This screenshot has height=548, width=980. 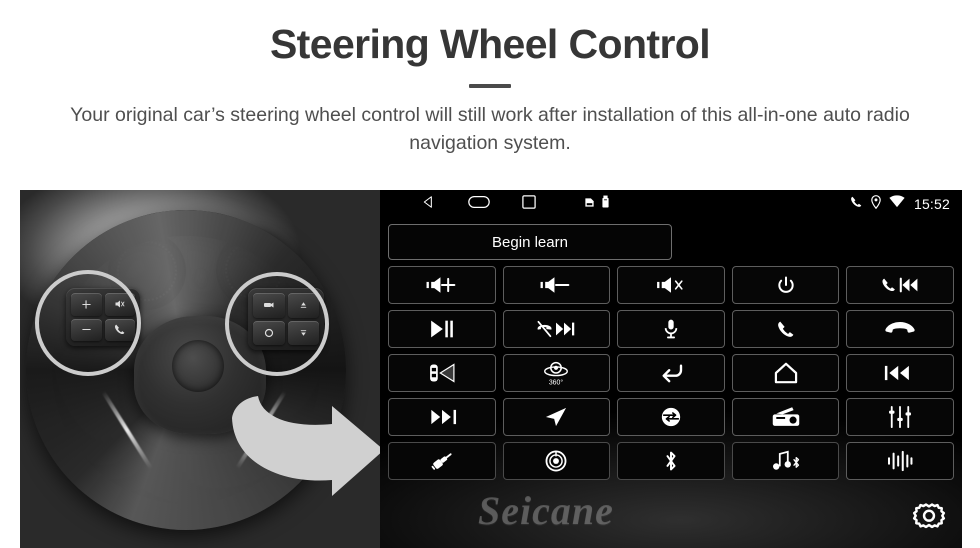 I want to click on airbag-center, so click(x=198, y=366).